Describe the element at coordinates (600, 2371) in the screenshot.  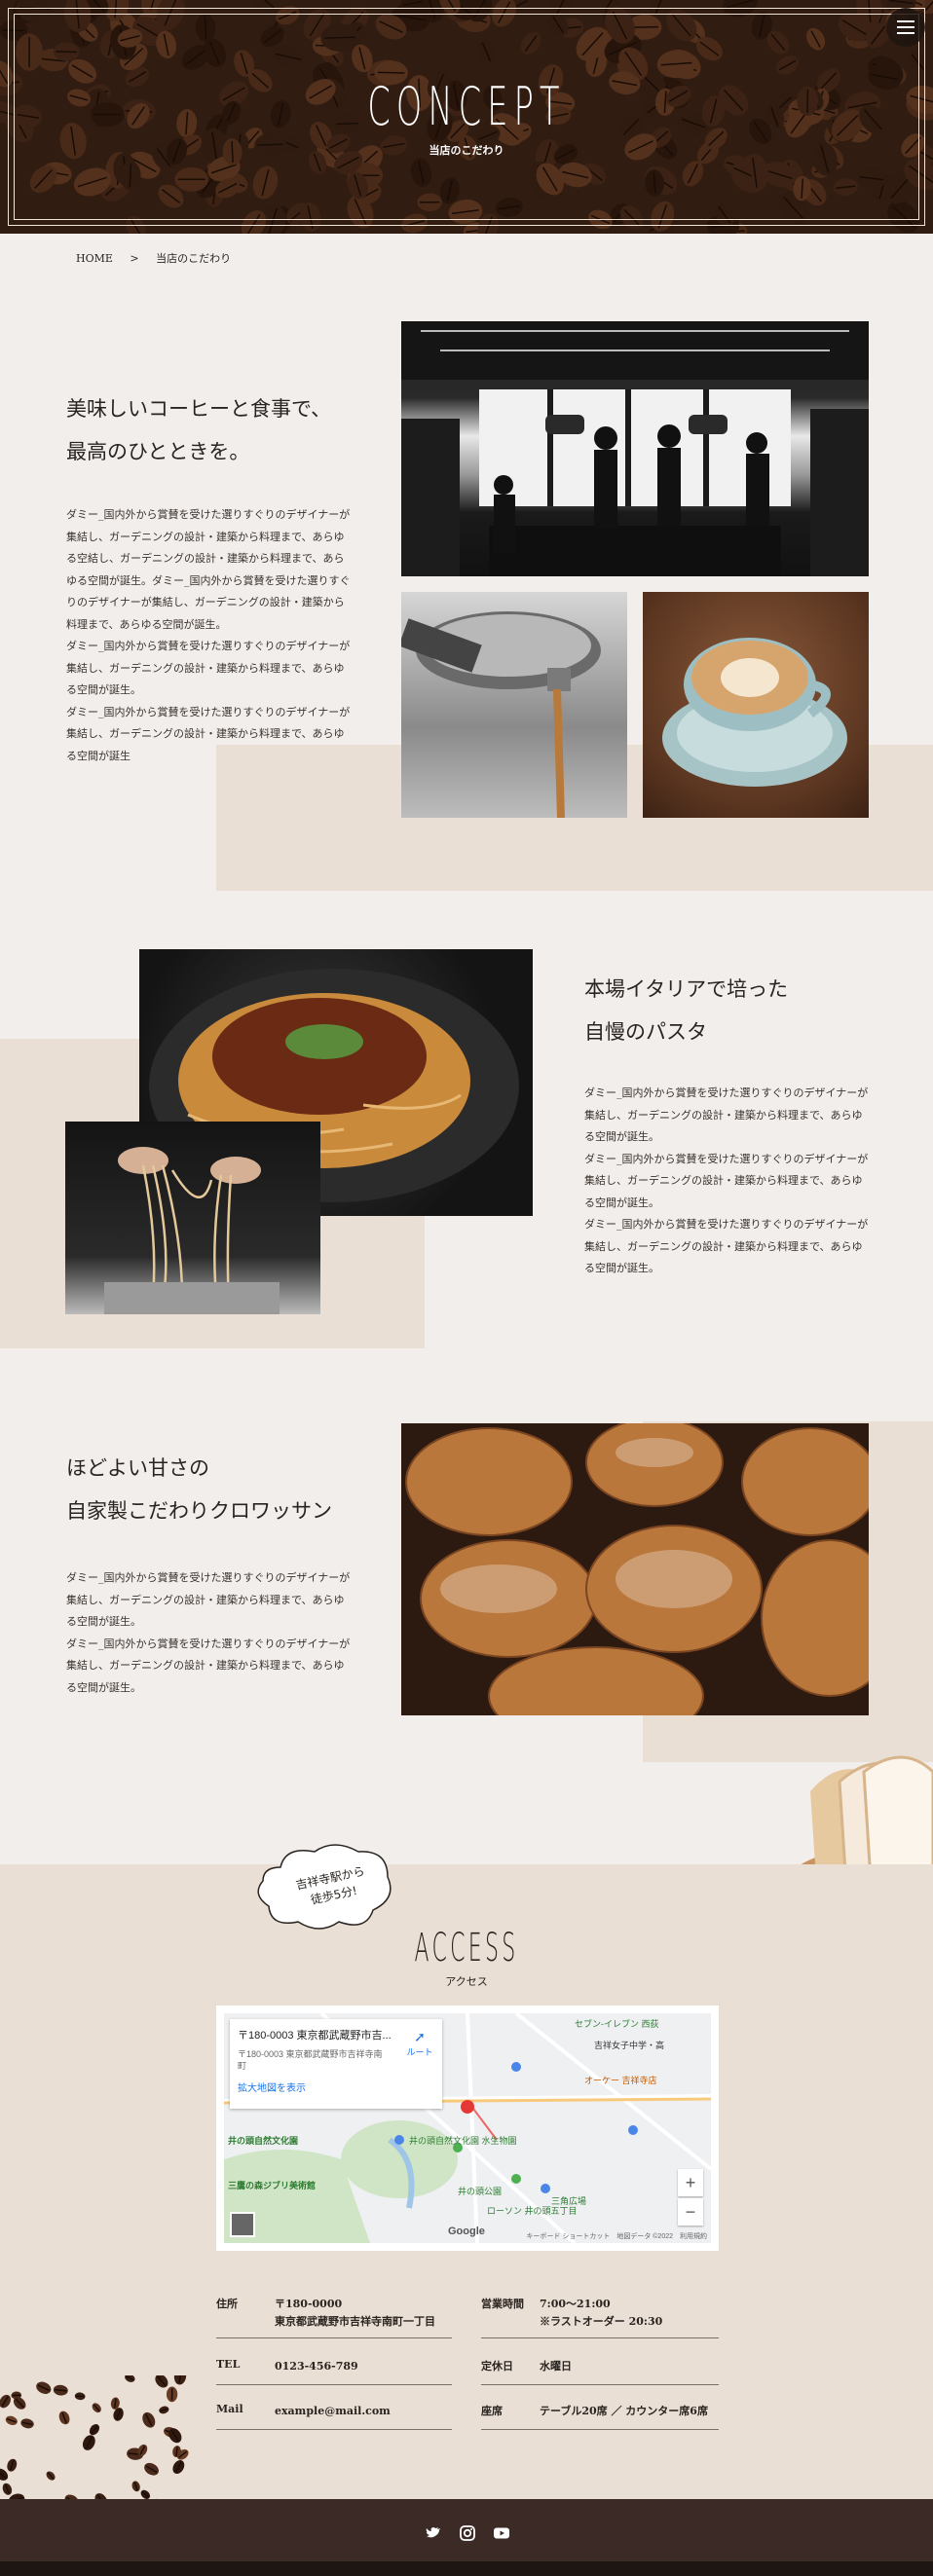
I see `info-closed-row: 定休日 水曜日` at that location.